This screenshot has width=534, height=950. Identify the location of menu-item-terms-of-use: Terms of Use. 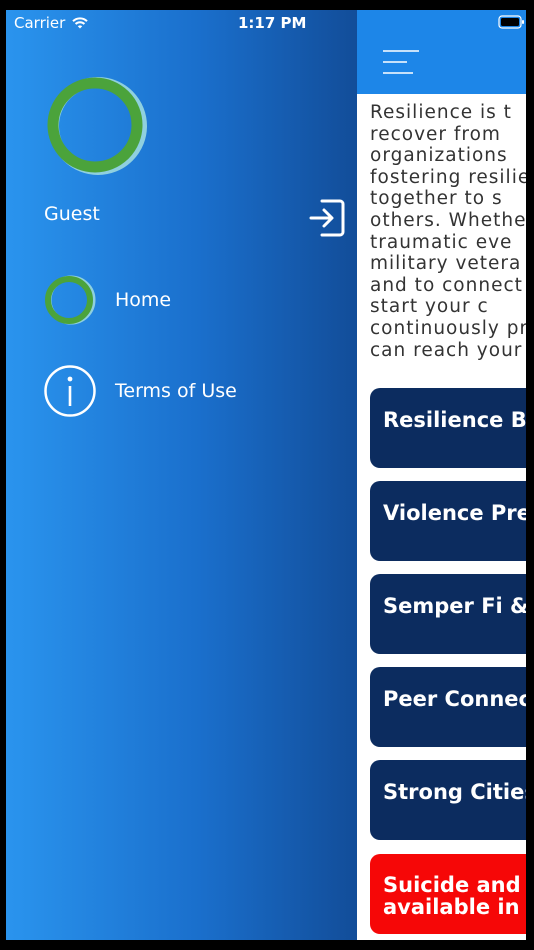
(188, 391).